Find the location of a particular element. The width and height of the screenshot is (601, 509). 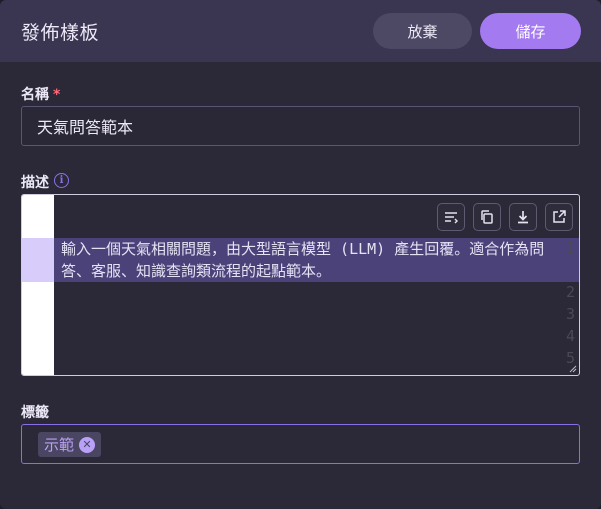

copy-icon is located at coordinates (487, 217).